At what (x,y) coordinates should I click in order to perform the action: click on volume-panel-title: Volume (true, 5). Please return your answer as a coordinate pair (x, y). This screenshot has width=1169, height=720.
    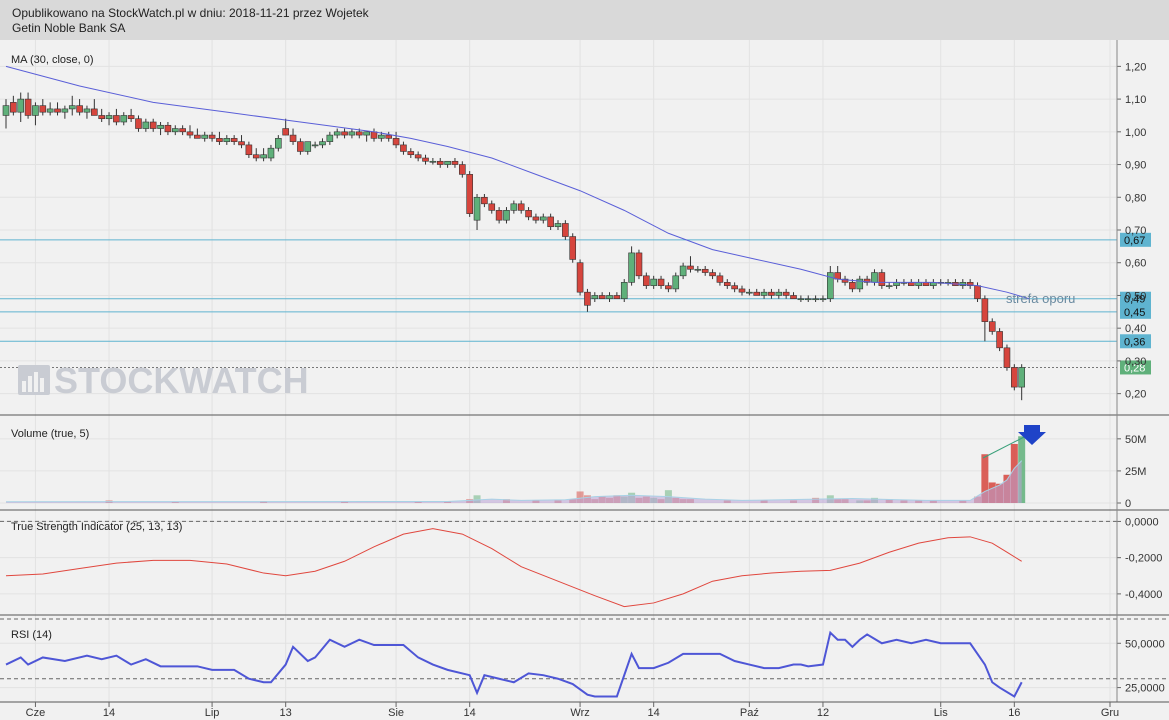
    Looking at the image, I should click on (50, 434).